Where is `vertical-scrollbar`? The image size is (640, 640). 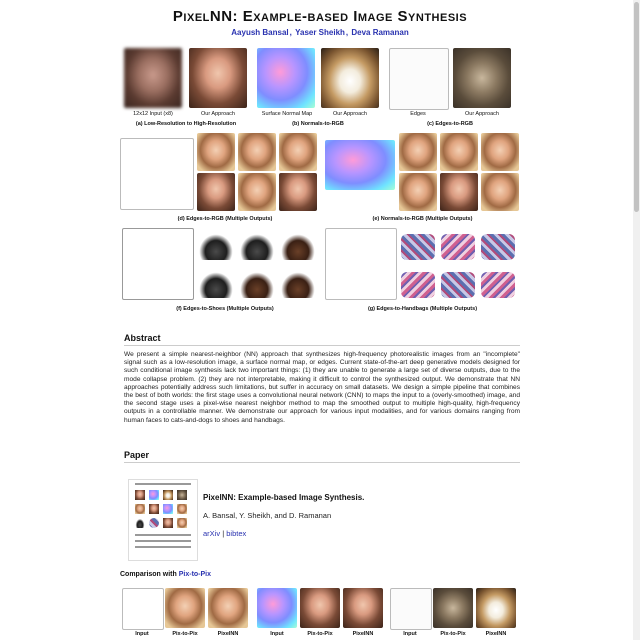
vertical-scrollbar is located at coordinates (636, 320).